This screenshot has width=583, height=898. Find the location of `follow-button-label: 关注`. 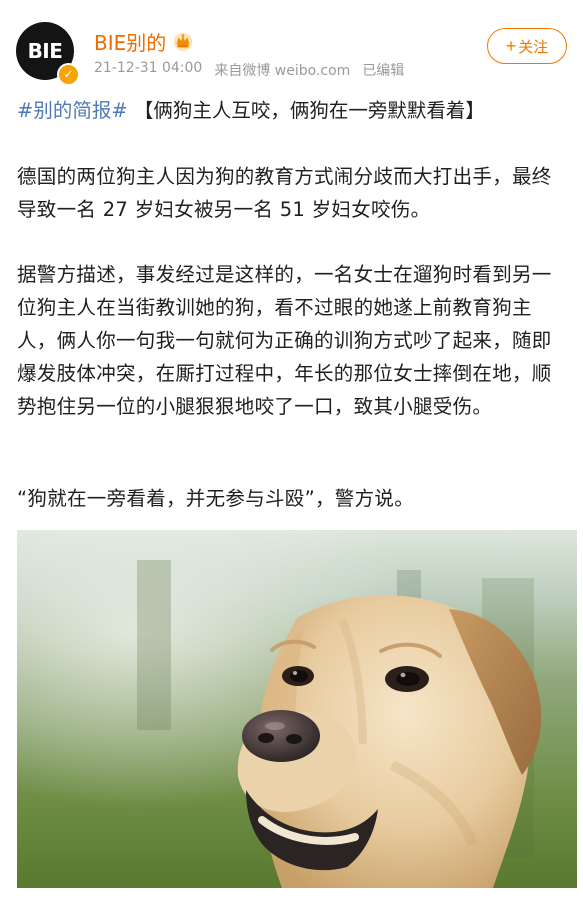

follow-button-label: 关注 is located at coordinates (533, 47).